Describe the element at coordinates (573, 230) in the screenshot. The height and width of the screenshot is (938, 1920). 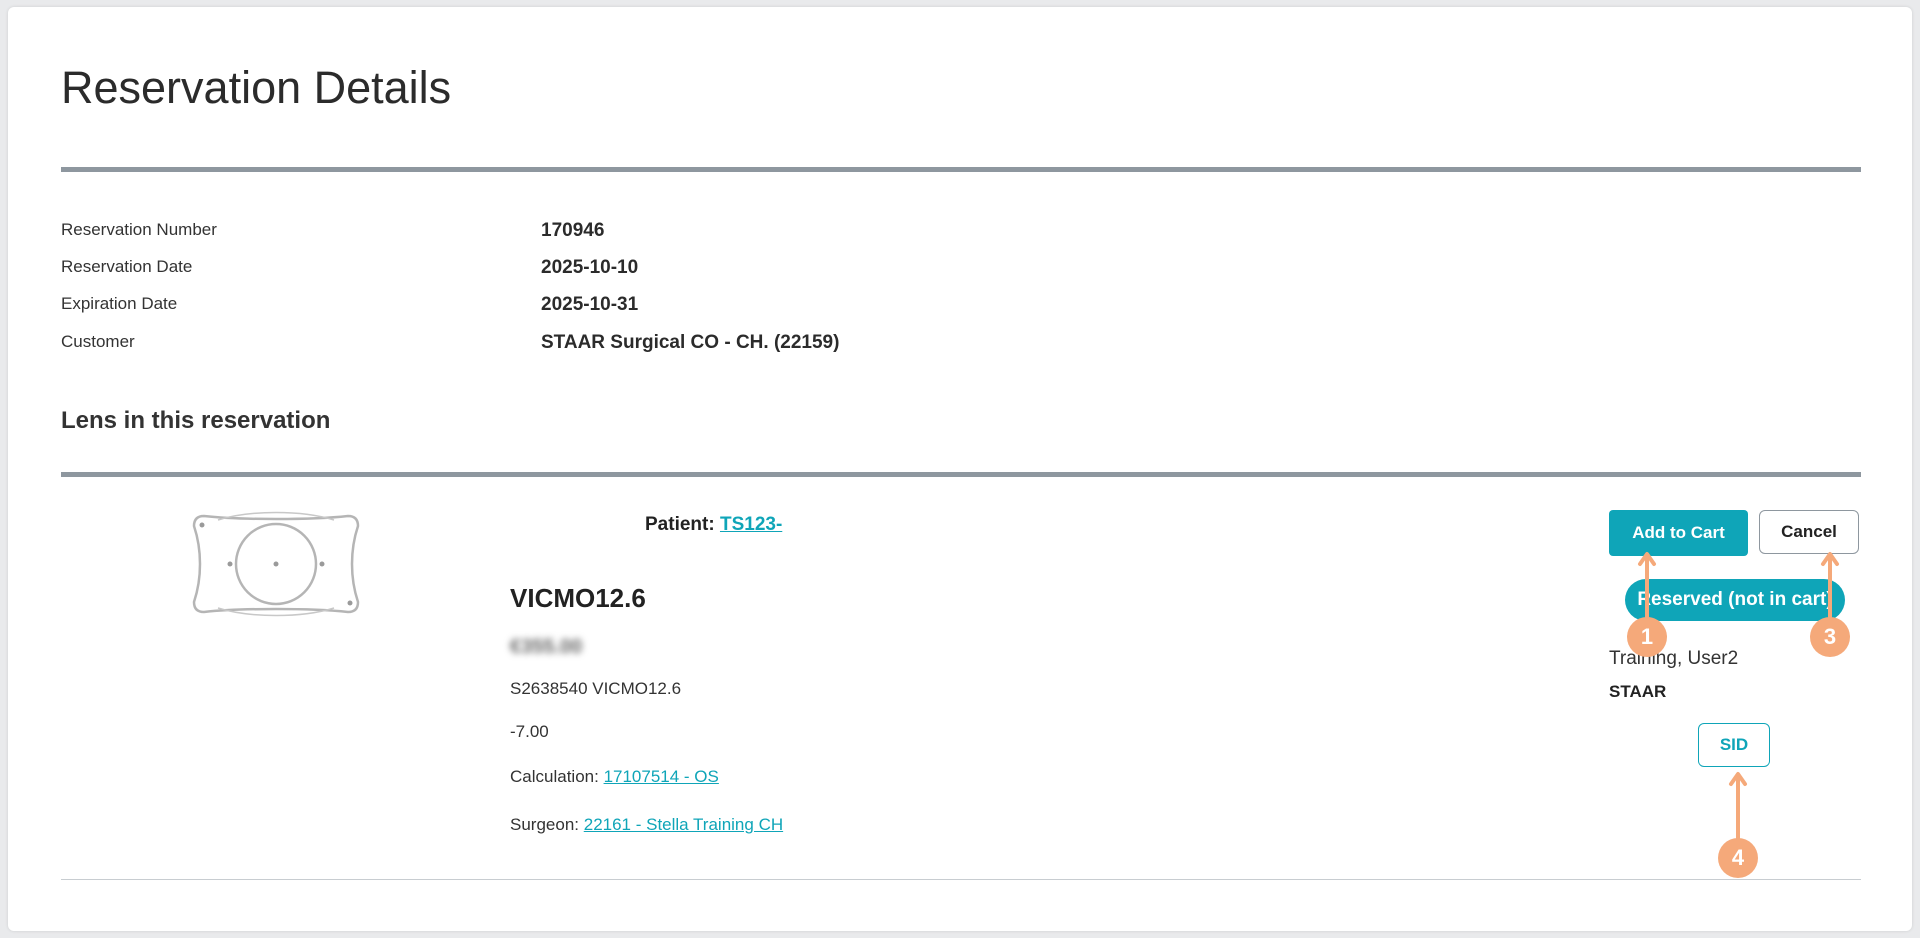
I see `reservation-number-value: 170946` at that location.